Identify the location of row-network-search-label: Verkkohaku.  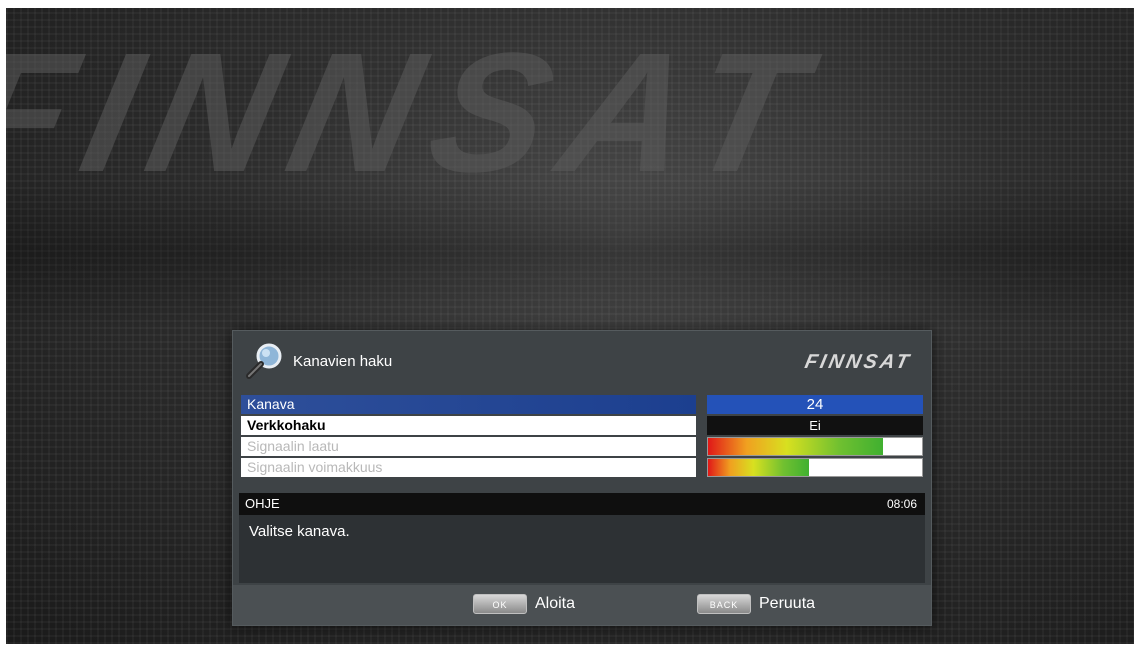
(468, 425).